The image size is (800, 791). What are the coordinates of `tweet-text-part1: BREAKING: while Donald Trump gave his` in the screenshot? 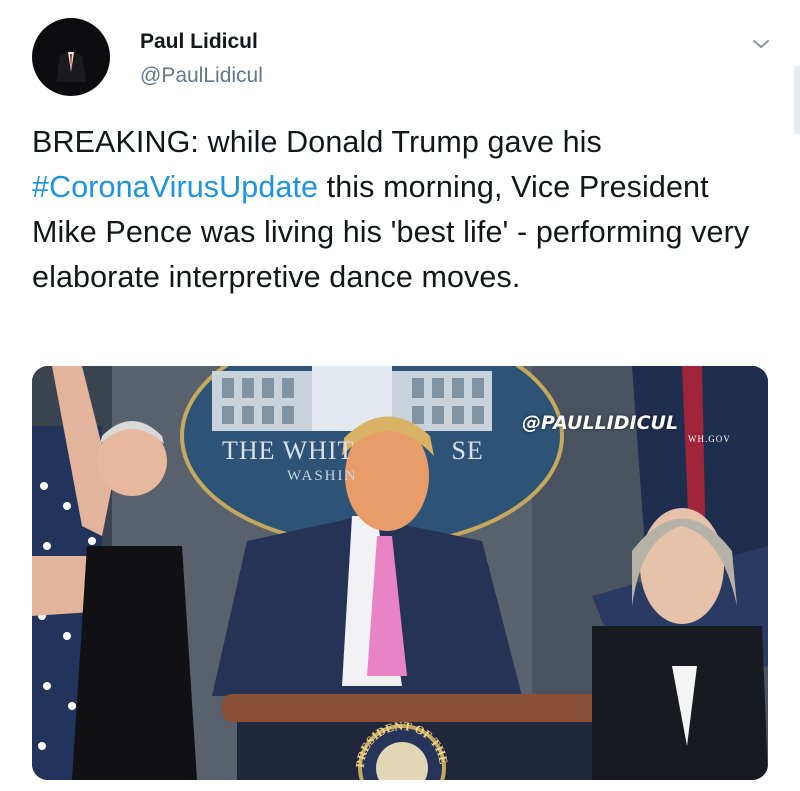 It's located at (317, 142).